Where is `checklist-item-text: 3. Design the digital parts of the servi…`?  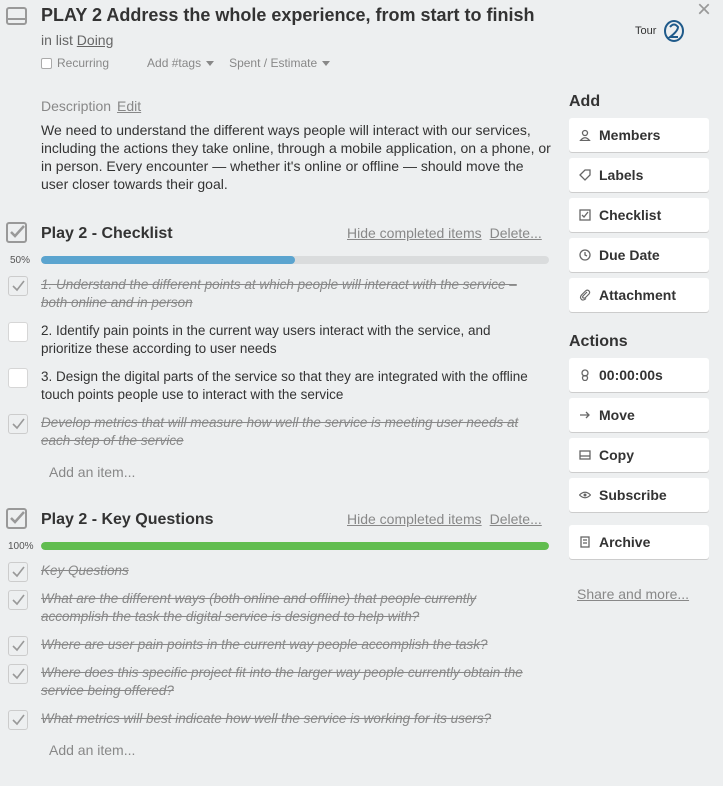
checklist-item-text: 3. Design the digital parts of the servi… is located at coordinates (291, 386).